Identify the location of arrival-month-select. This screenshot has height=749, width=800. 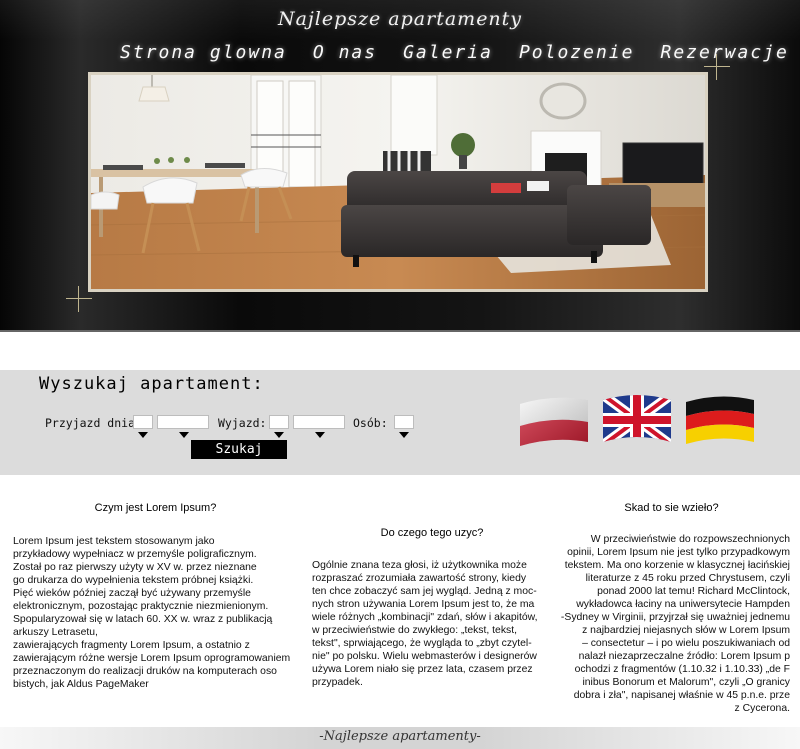
(183, 426).